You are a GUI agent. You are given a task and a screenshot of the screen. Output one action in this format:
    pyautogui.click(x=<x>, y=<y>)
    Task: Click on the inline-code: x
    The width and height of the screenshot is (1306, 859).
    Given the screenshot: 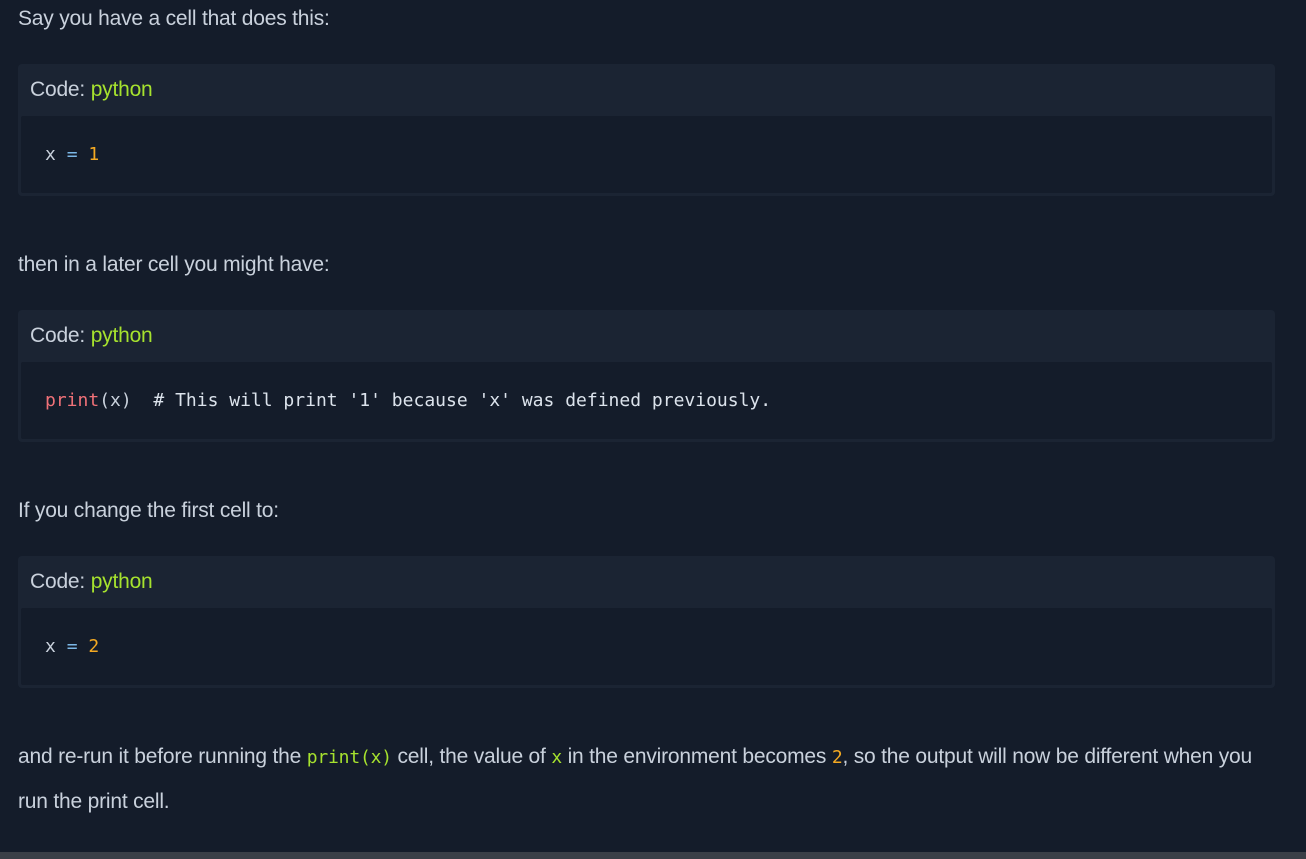 What is the action you would take?
    pyautogui.click(x=556, y=757)
    